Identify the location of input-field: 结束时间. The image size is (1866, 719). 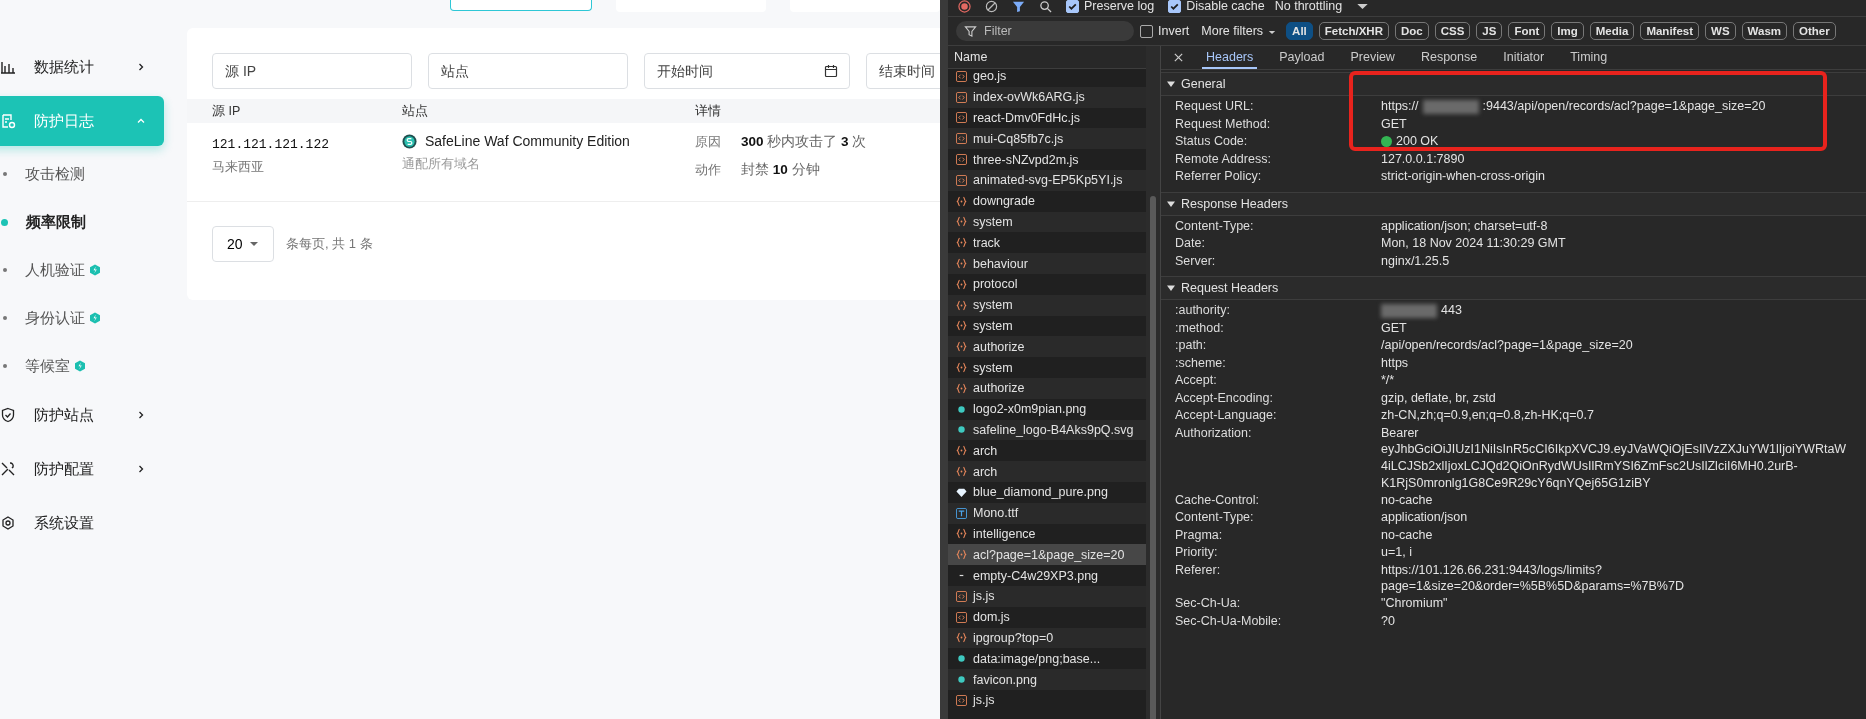
(903, 71).